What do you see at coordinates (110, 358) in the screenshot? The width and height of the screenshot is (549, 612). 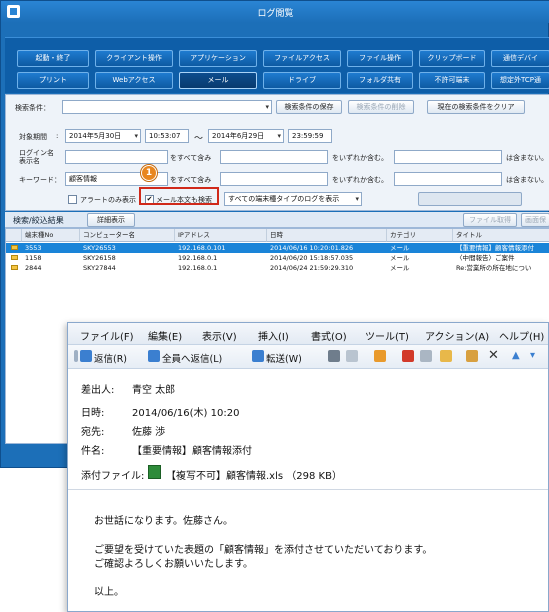 I see `reply-button: 返信(R)` at bounding box center [110, 358].